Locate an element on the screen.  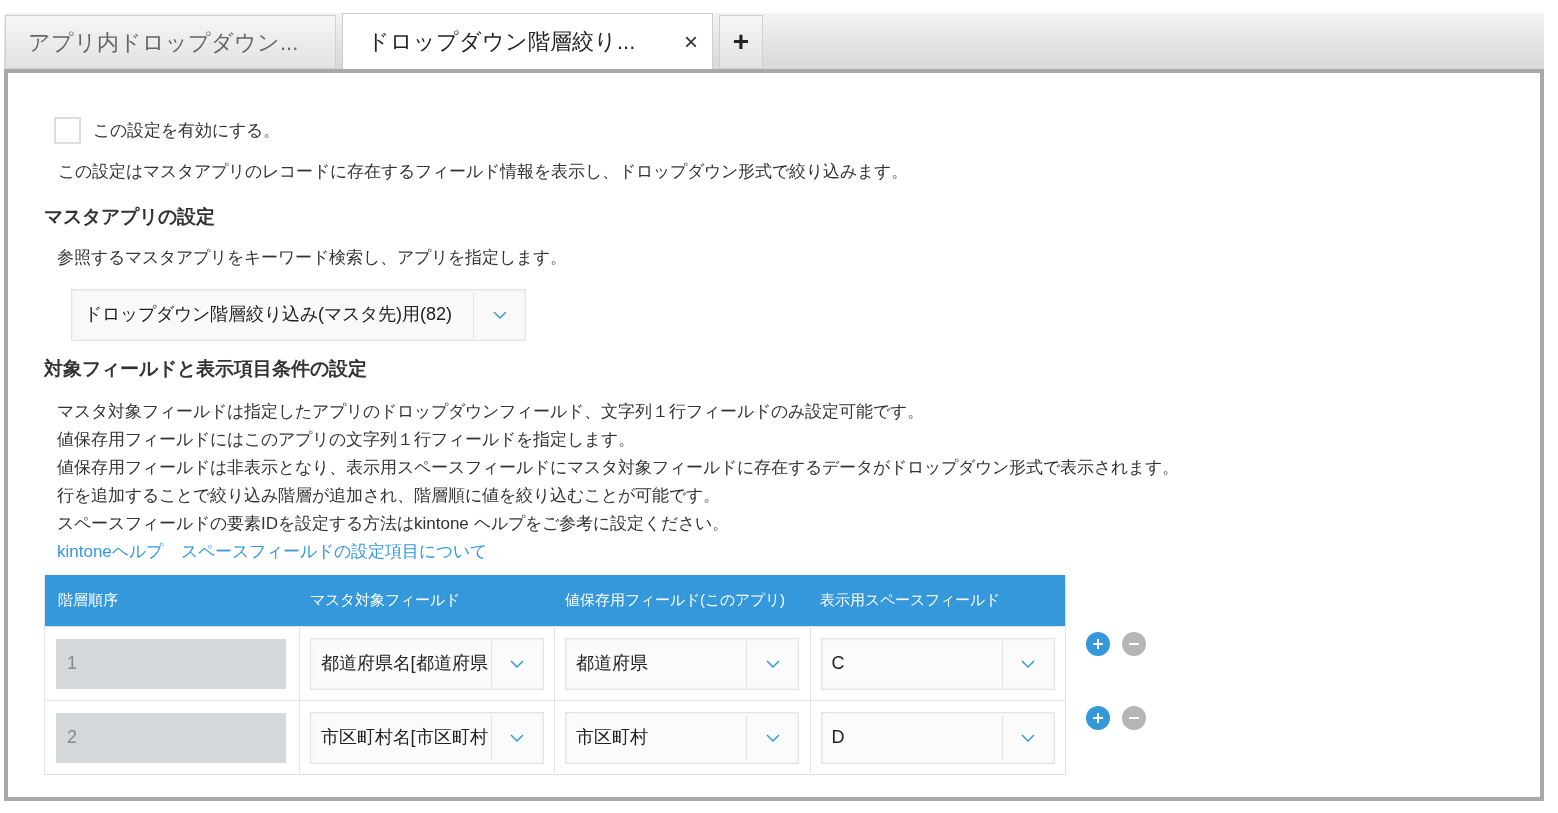
tab: ドロップダウン階層絞り... × is located at coordinates (527, 41).